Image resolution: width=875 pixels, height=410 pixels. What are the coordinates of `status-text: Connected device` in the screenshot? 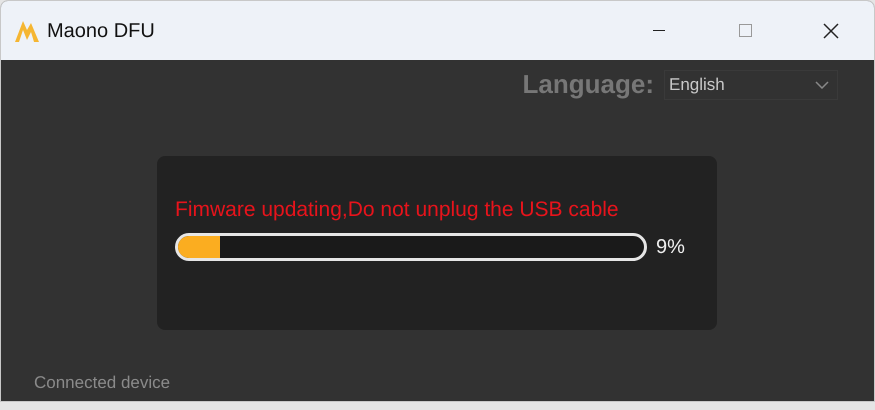 It's located at (103, 383).